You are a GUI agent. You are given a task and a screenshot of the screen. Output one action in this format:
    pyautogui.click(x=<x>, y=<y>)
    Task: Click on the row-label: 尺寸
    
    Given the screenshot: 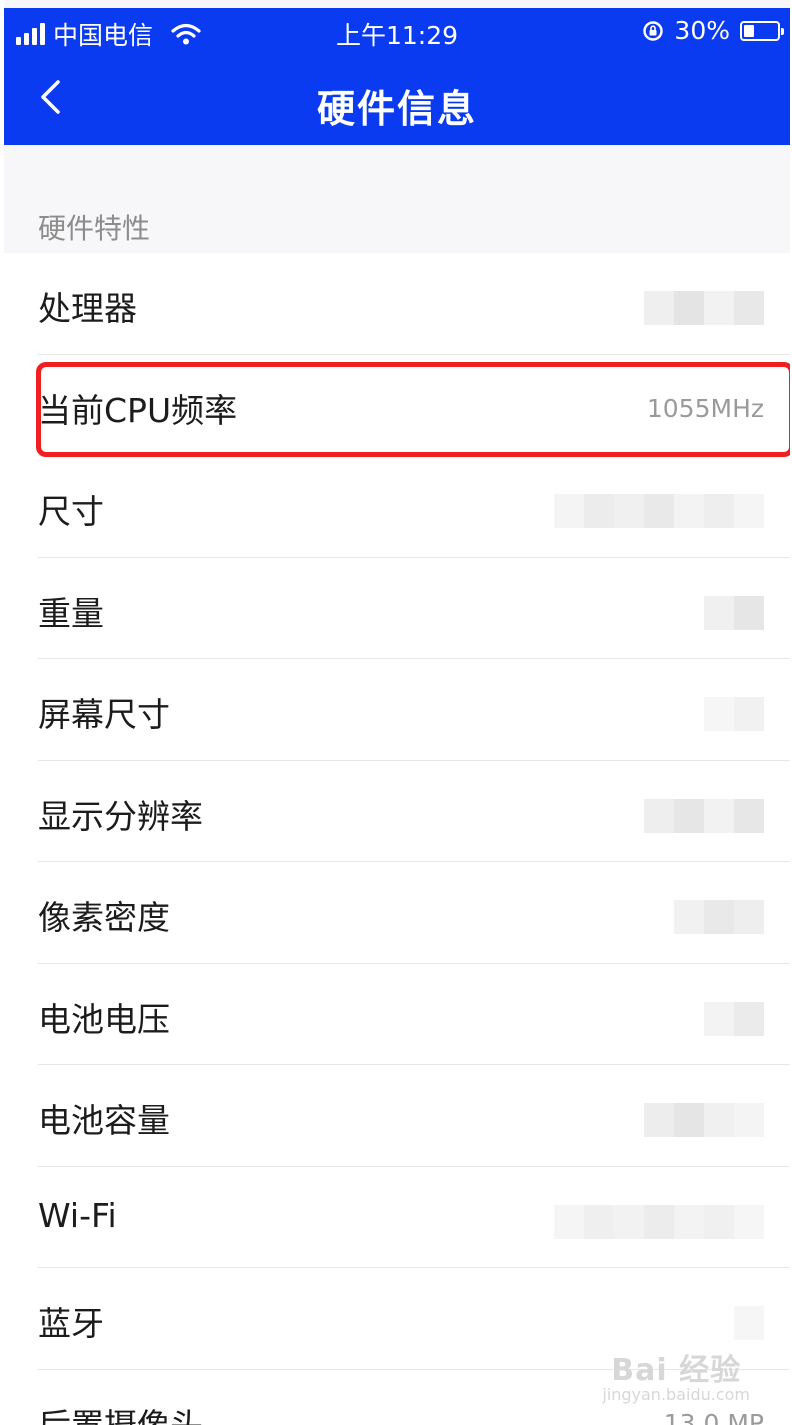 What is the action you would take?
    pyautogui.click(x=71, y=511)
    